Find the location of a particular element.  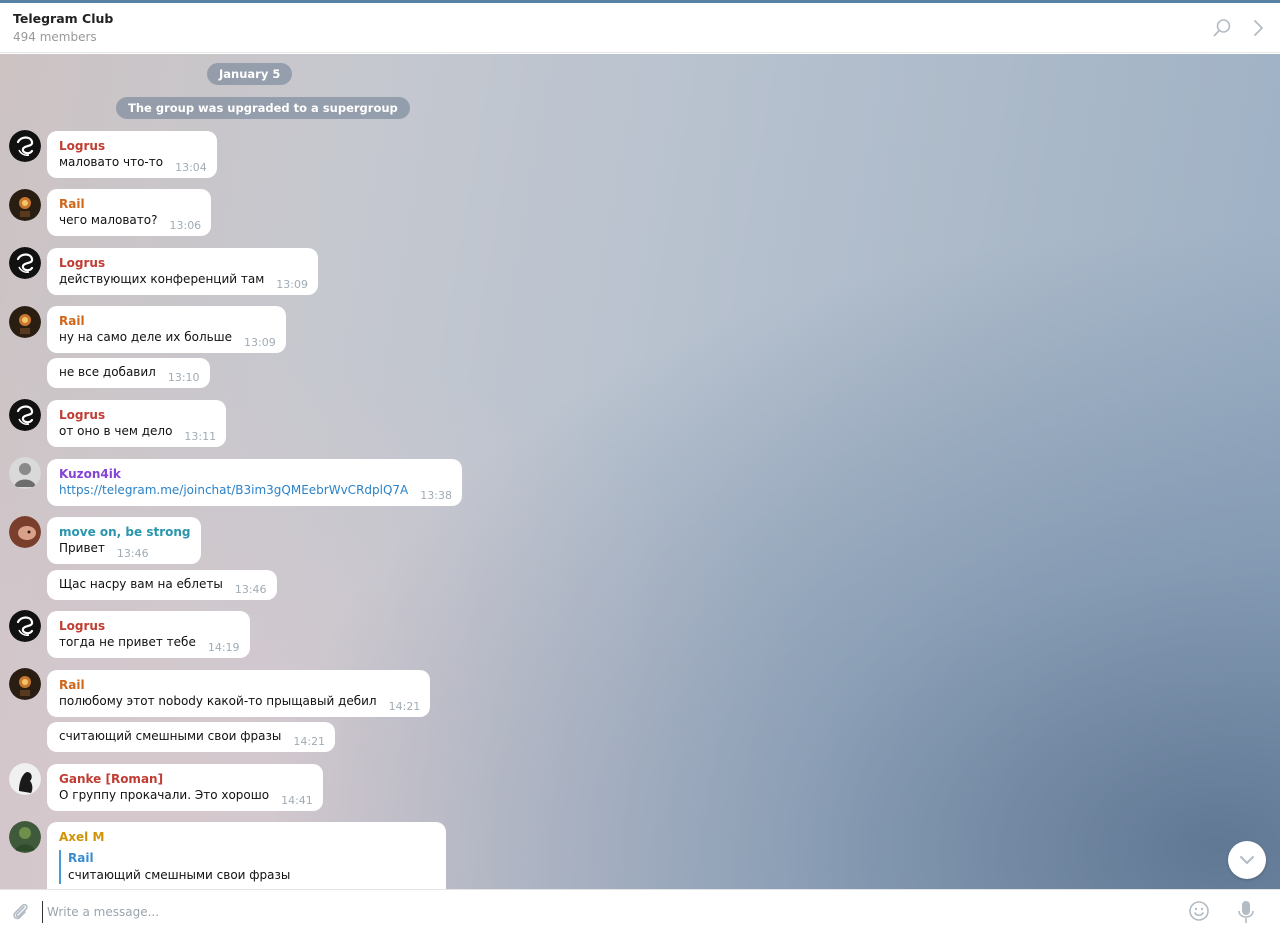

paperclip-icon is located at coordinates (20, 912).